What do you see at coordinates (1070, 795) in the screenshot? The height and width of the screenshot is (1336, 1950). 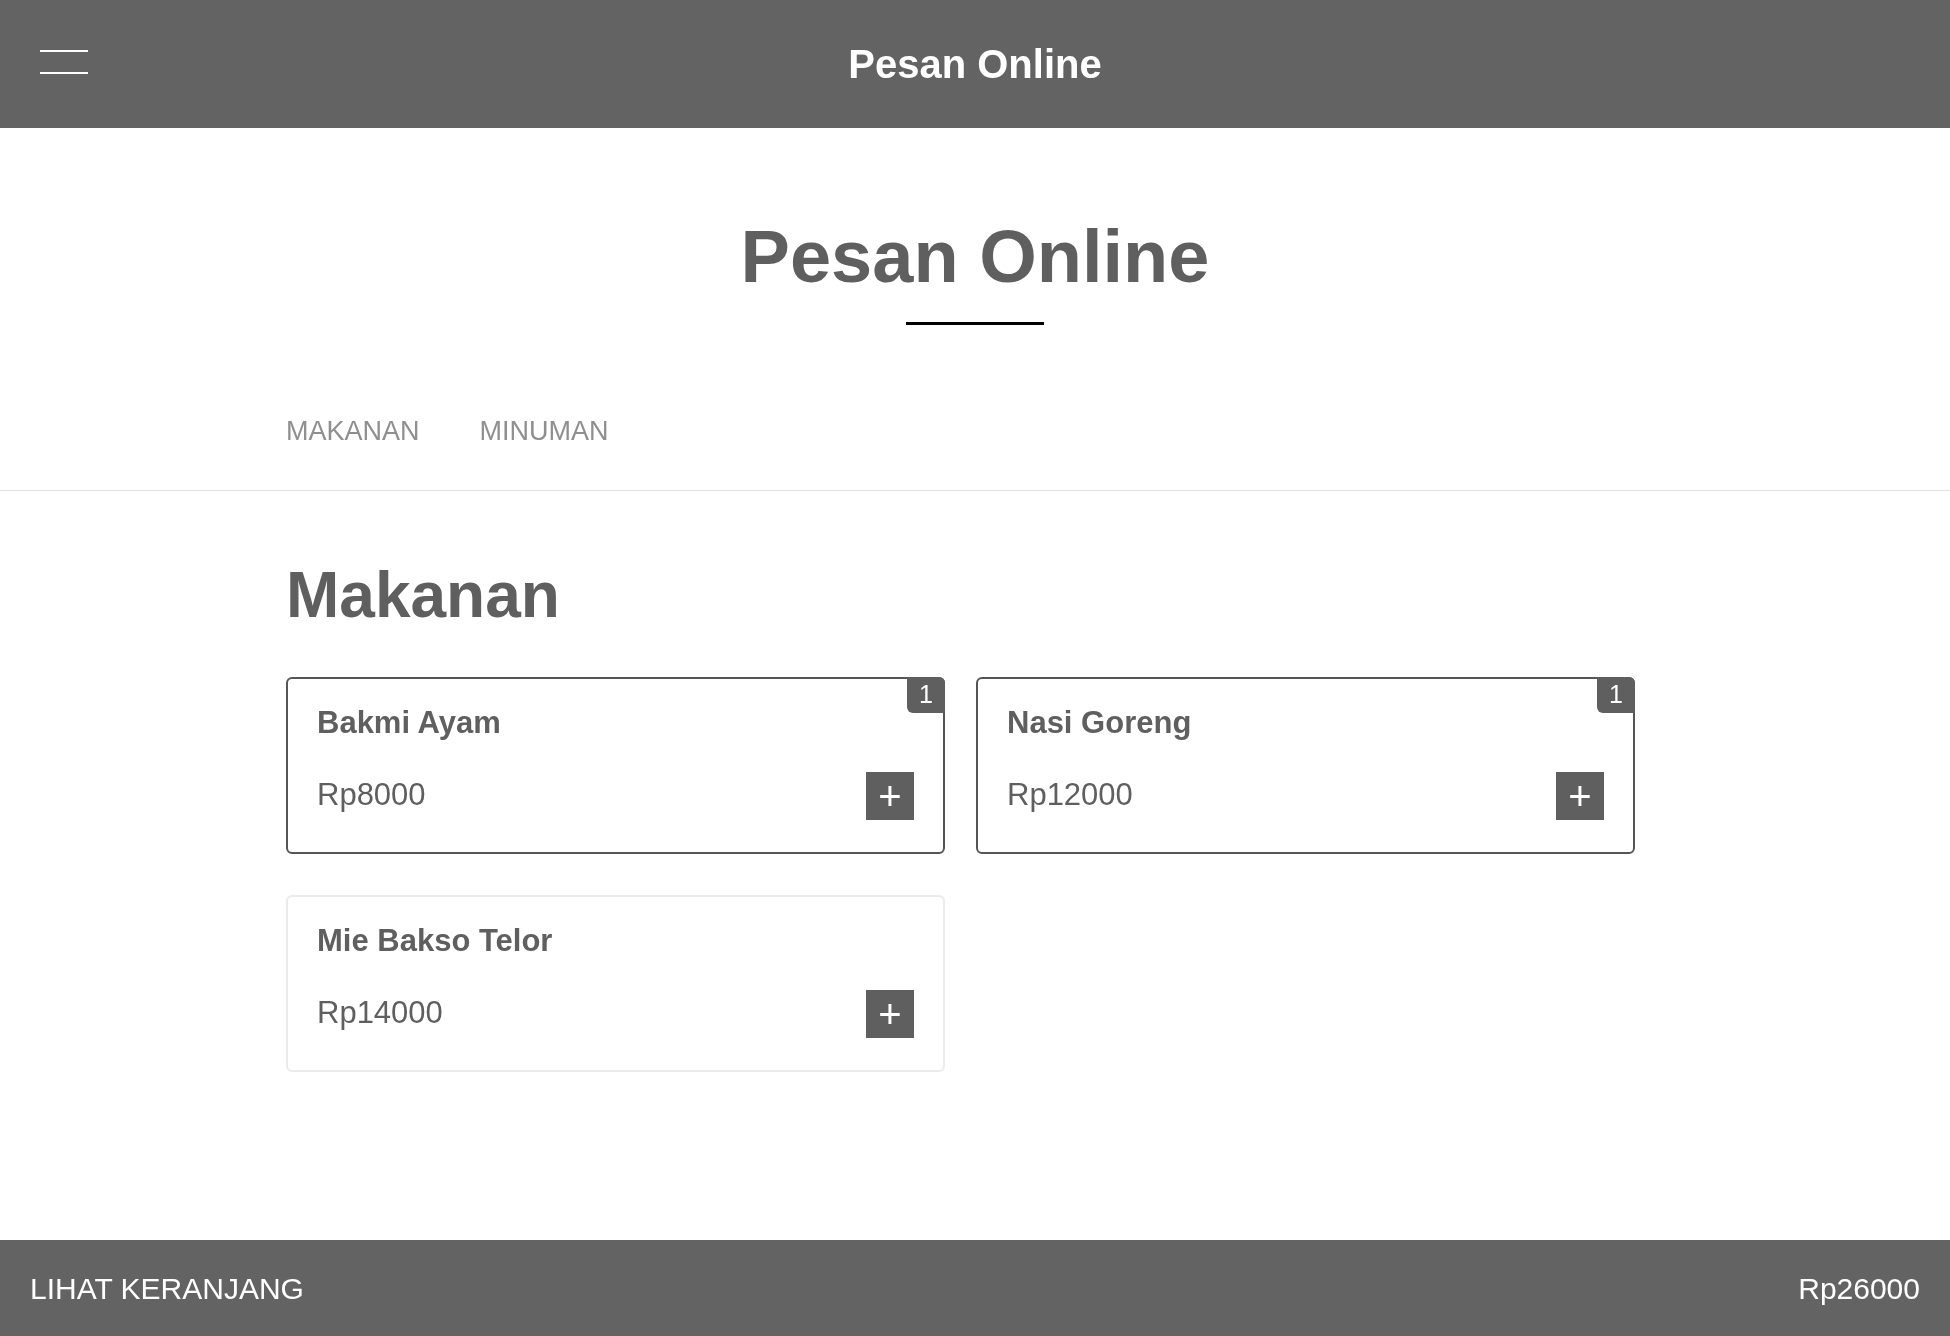 I see `item-price: Rp12000` at bounding box center [1070, 795].